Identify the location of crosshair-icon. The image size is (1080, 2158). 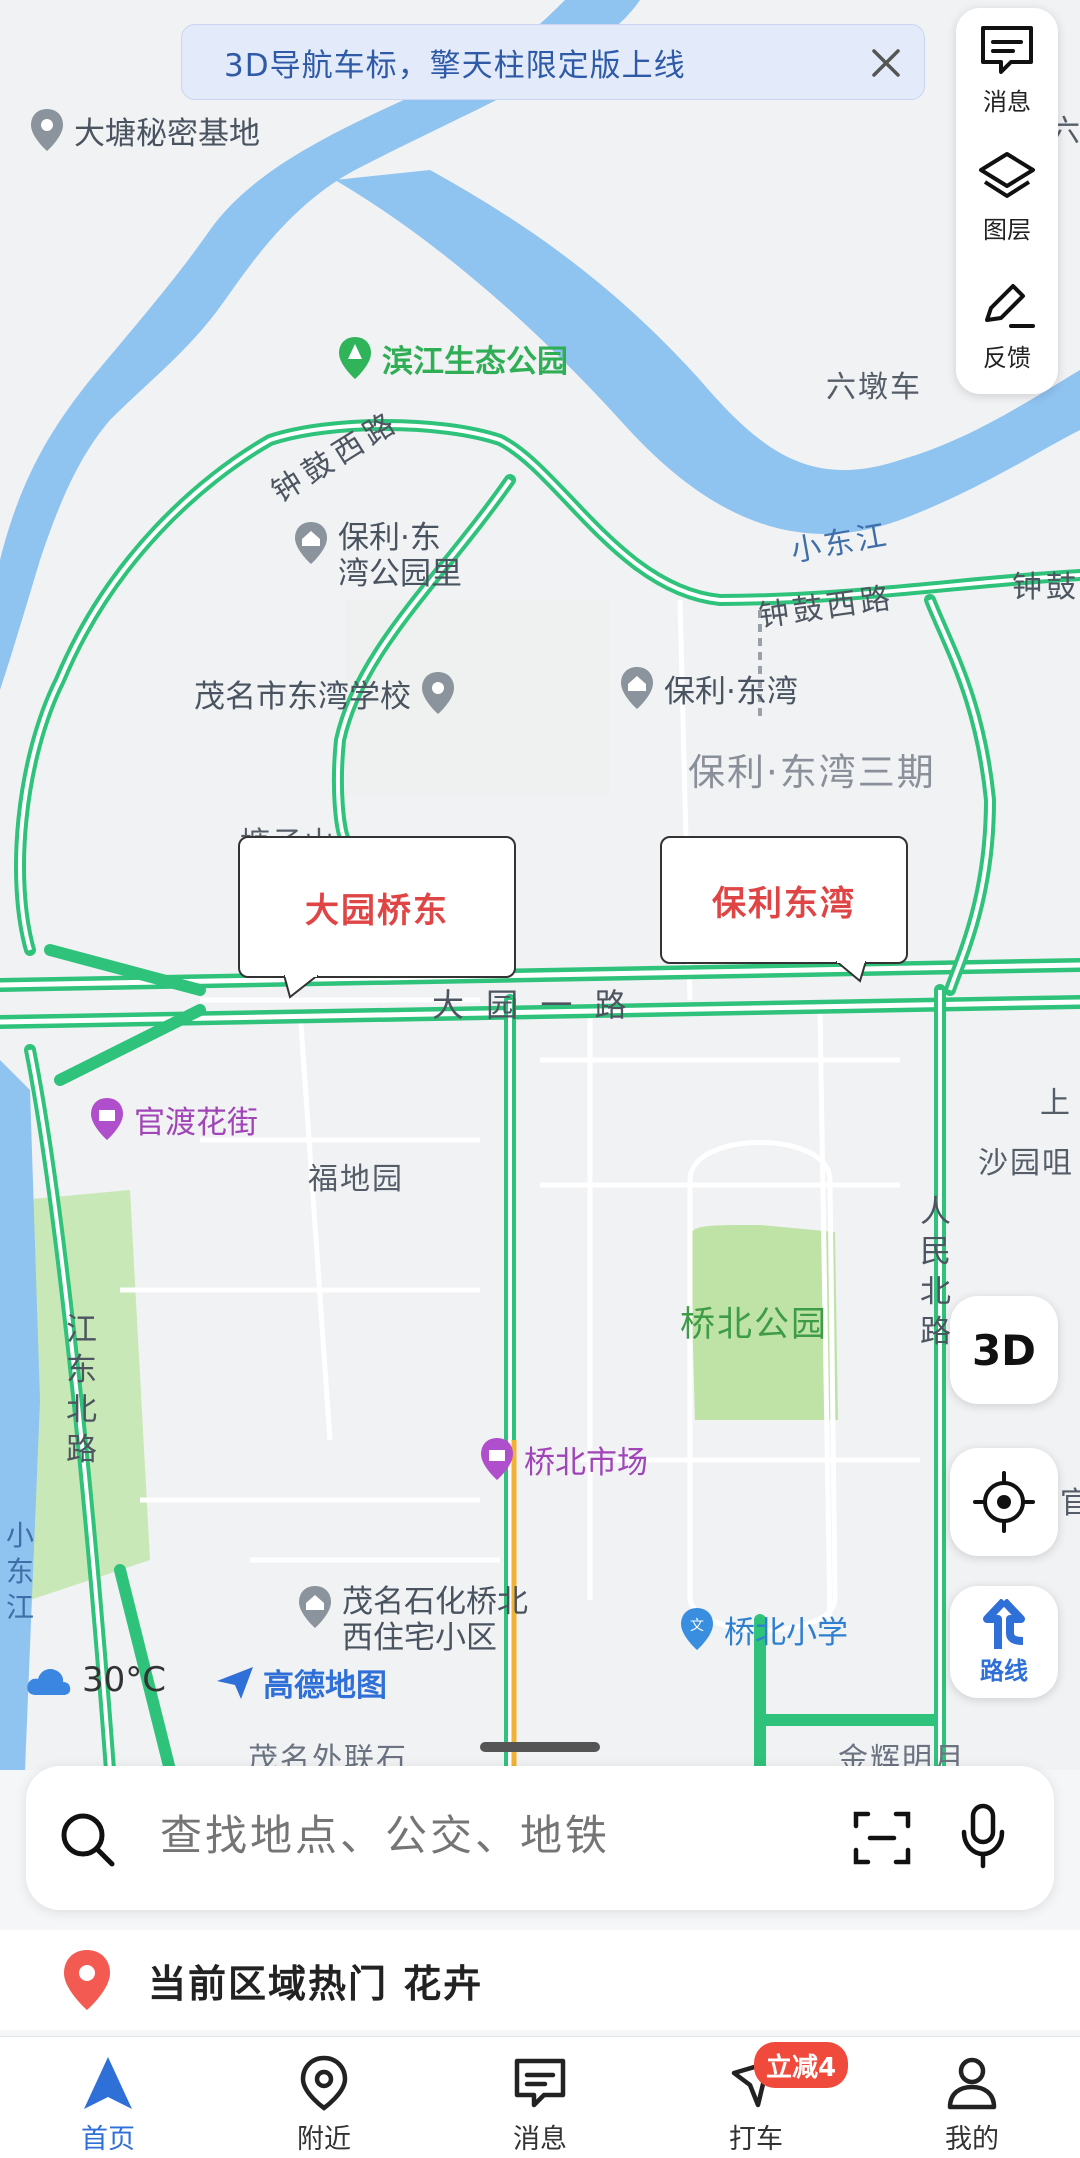
(1004, 1502).